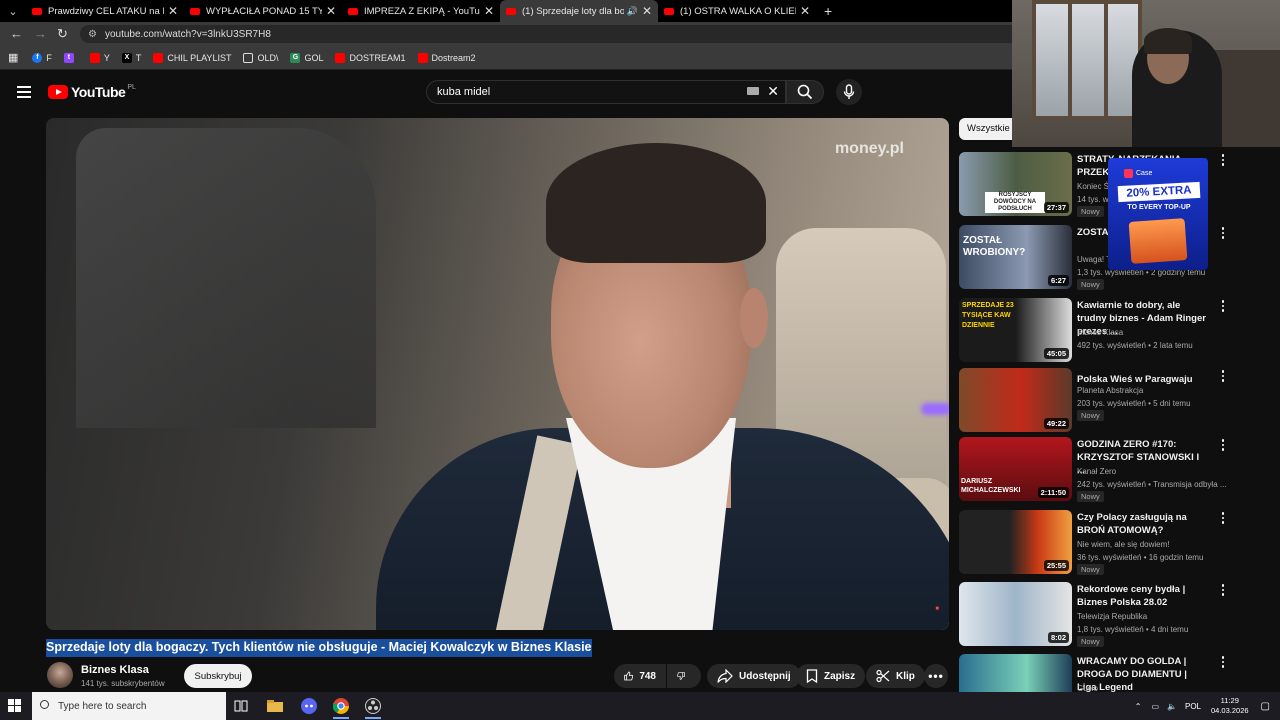  I want to click on chrome-icon, so click(341, 707).